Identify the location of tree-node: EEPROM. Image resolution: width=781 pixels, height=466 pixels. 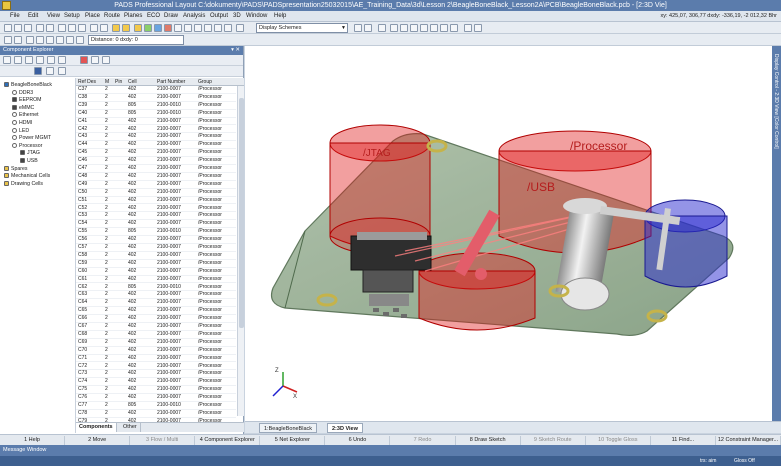
(26, 100).